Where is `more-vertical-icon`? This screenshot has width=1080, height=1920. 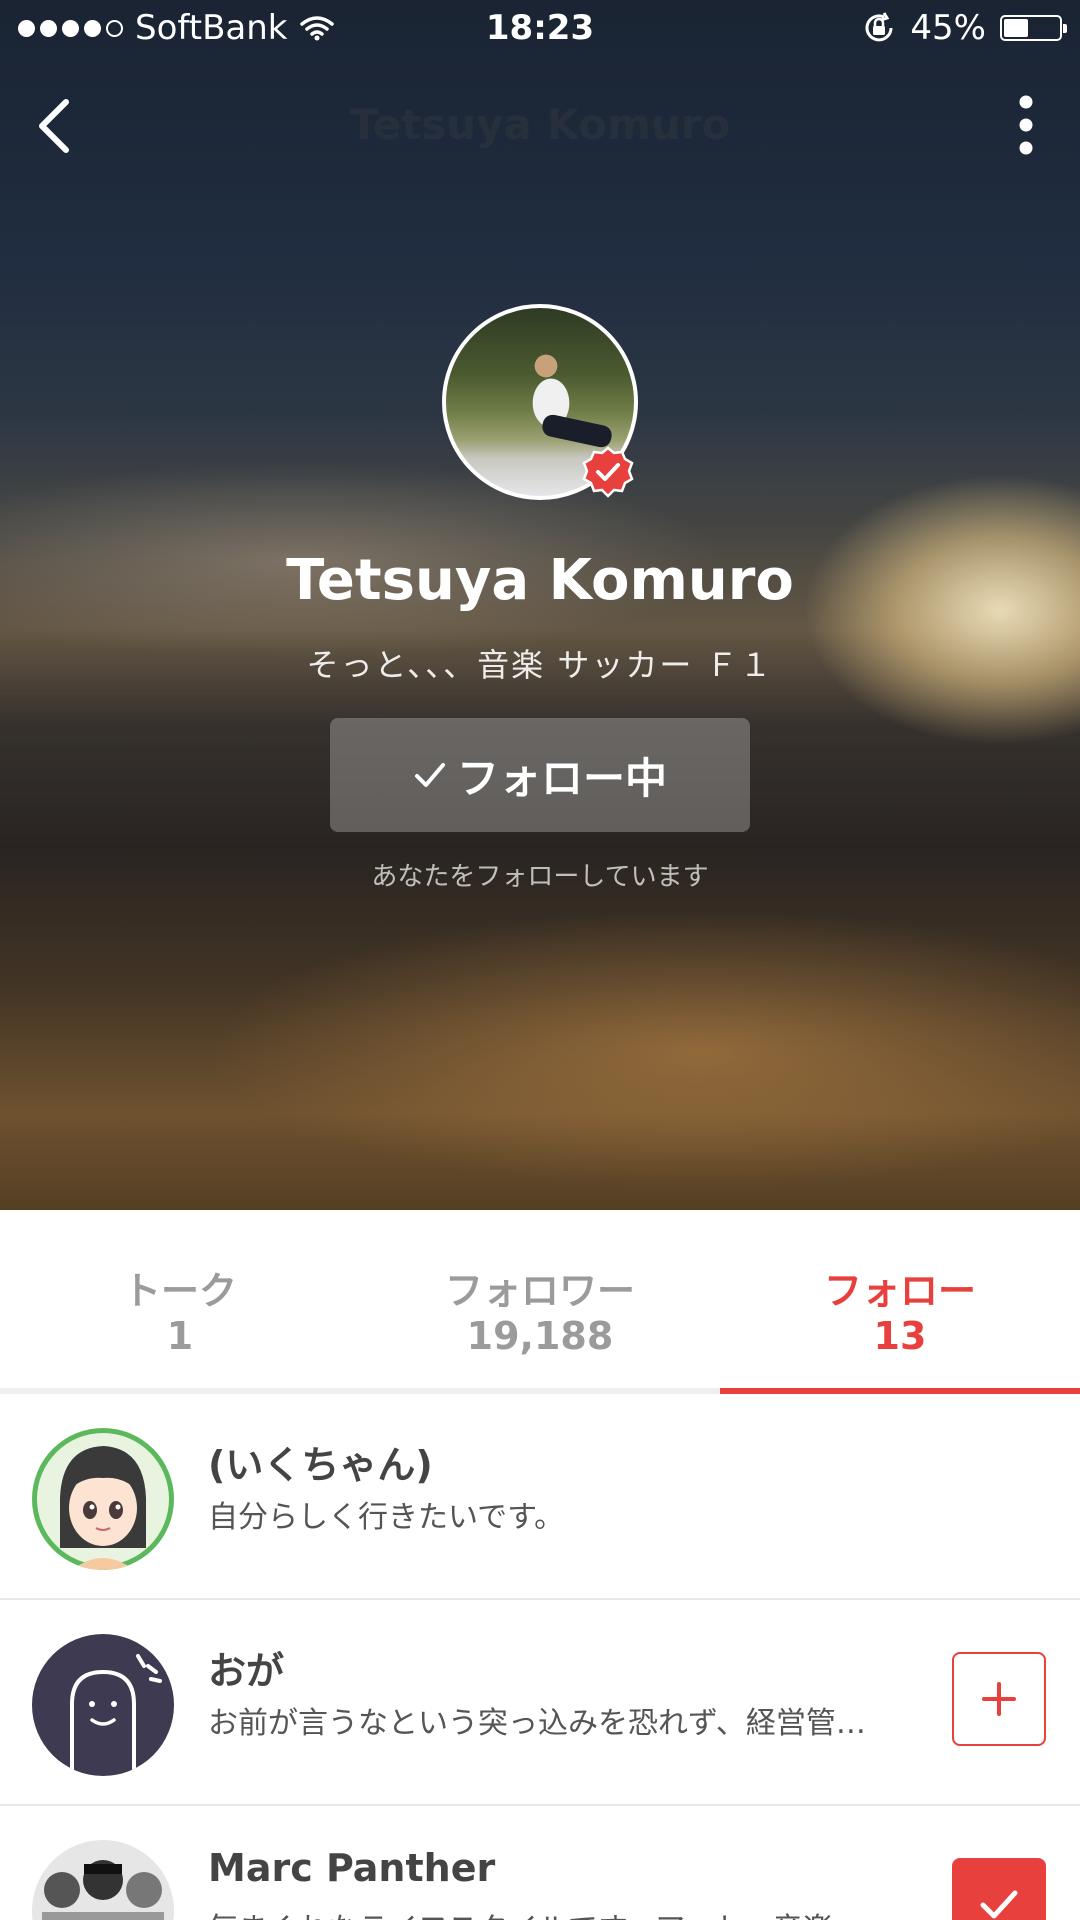 more-vertical-icon is located at coordinates (1026, 125).